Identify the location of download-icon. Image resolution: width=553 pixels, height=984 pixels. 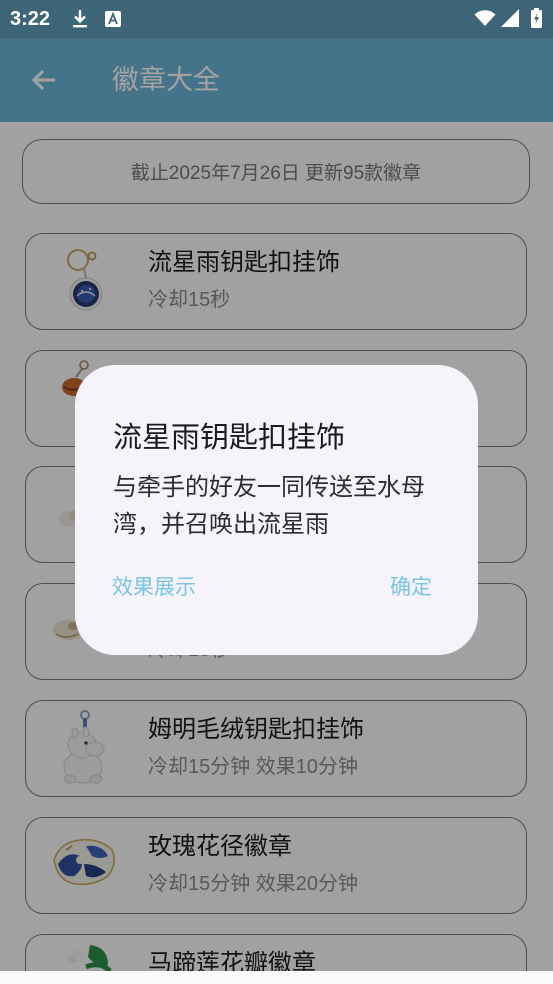
(80, 19).